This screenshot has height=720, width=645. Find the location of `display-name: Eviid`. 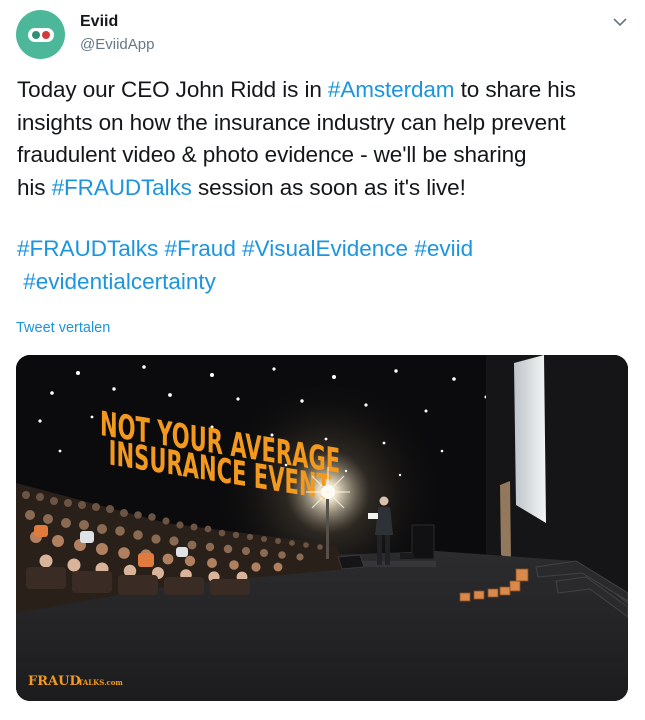

display-name: Eviid is located at coordinates (99, 22).